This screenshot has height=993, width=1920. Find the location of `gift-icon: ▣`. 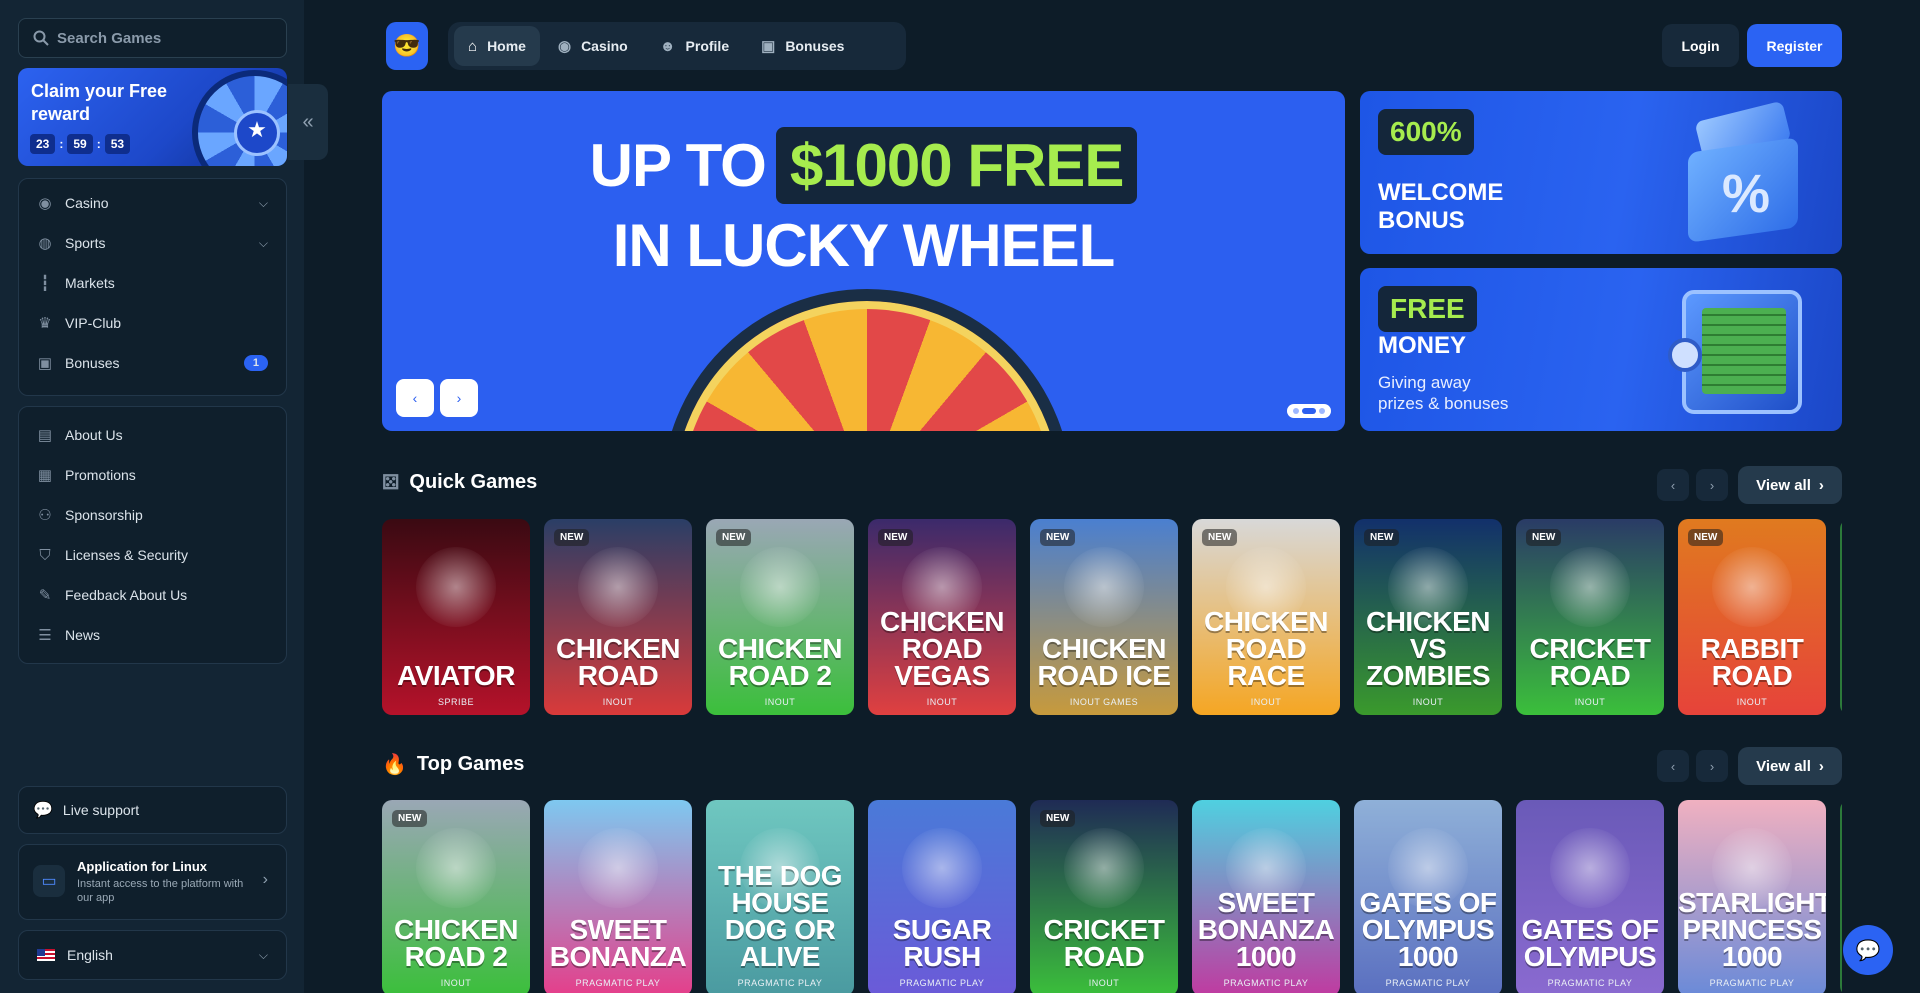

gift-icon: ▣ is located at coordinates (45, 363).